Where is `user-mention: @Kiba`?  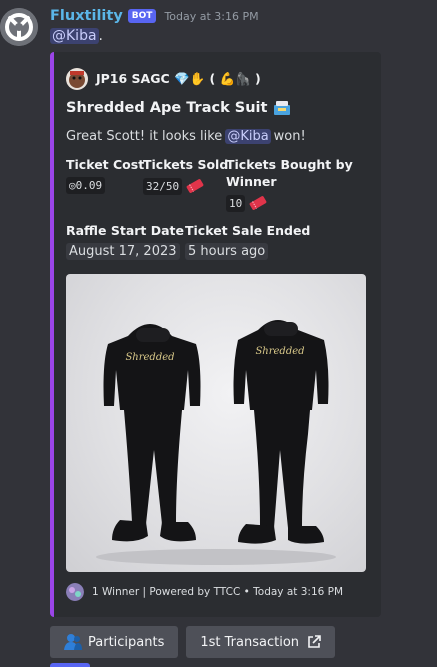 user-mention: @Kiba is located at coordinates (74, 36).